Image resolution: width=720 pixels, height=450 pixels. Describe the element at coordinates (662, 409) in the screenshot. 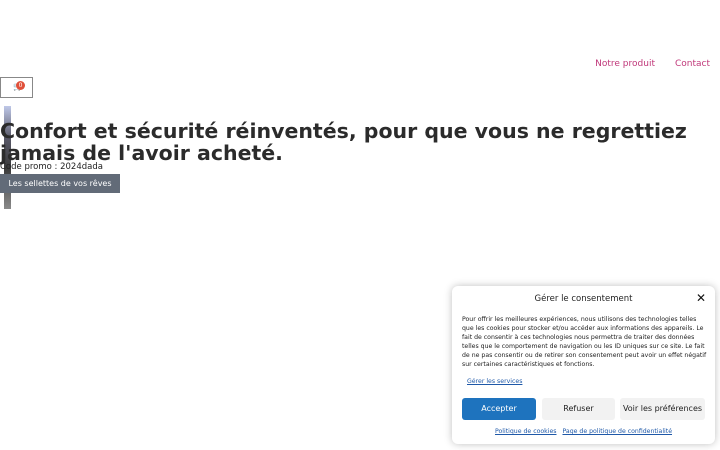

I see `preferences-button: Voir les préférences` at that location.